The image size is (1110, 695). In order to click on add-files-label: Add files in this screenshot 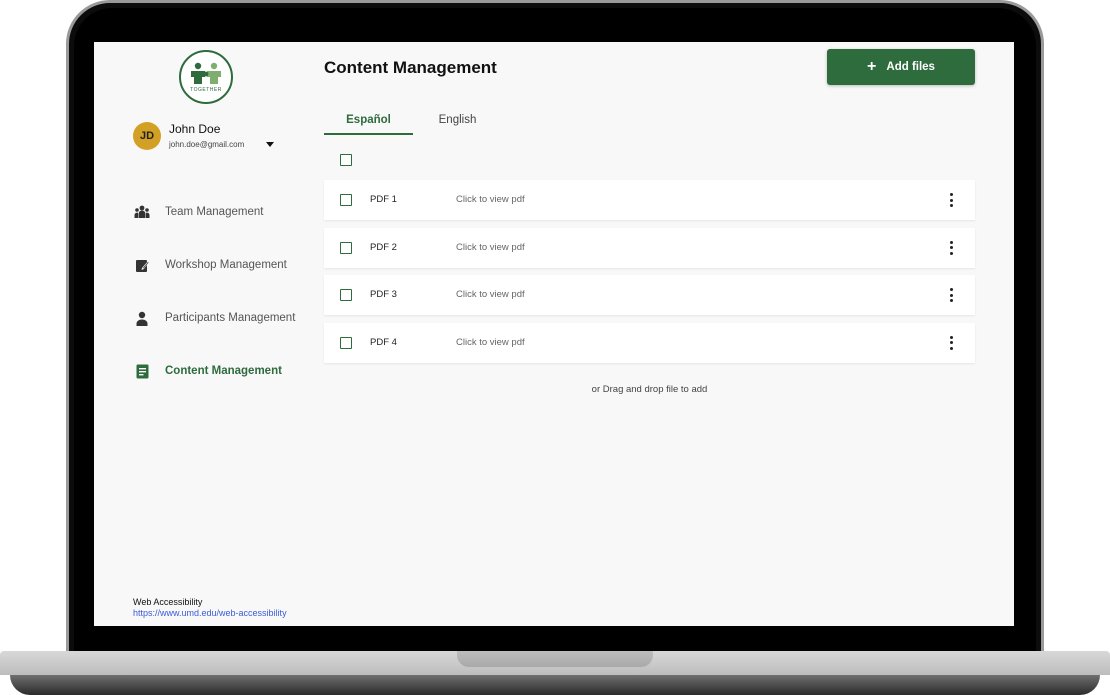, I will do `click(910, 67)`.